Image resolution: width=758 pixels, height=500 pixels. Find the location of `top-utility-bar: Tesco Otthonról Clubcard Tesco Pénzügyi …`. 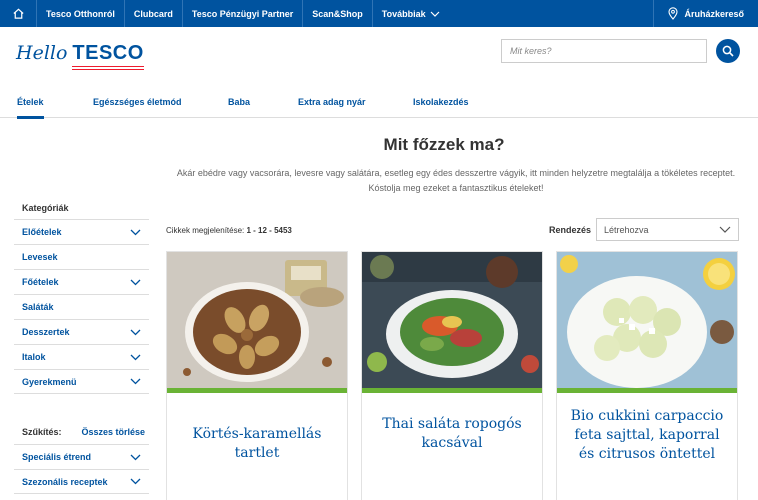

top-utility-bar: Tesco Otthonról Clubcard Tesco Pénzügyi … is located at coordinates (379, 13).